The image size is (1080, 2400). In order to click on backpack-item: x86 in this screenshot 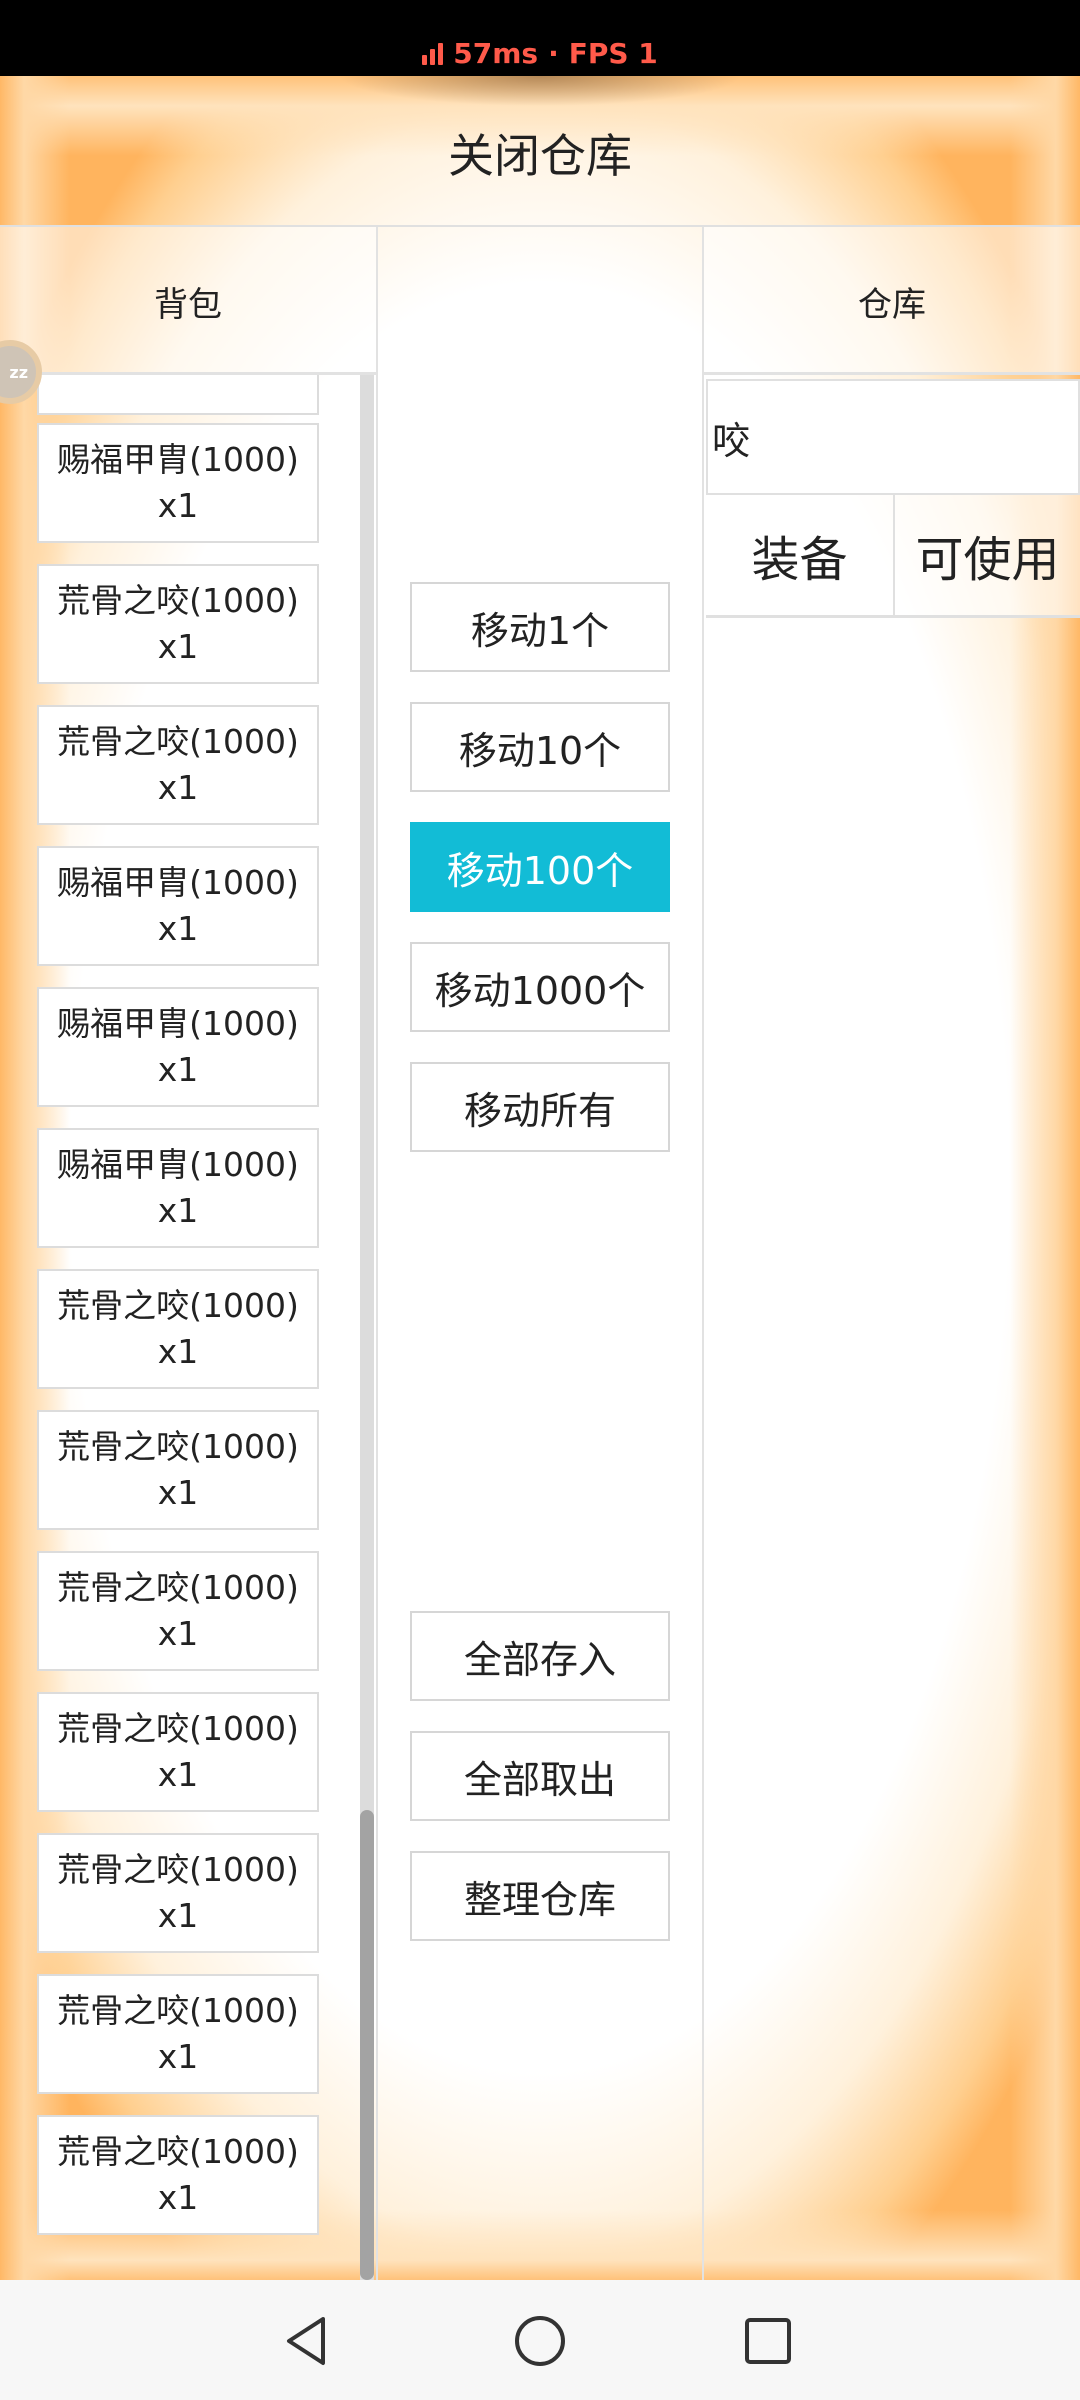, I will do `click(178, 395)`.